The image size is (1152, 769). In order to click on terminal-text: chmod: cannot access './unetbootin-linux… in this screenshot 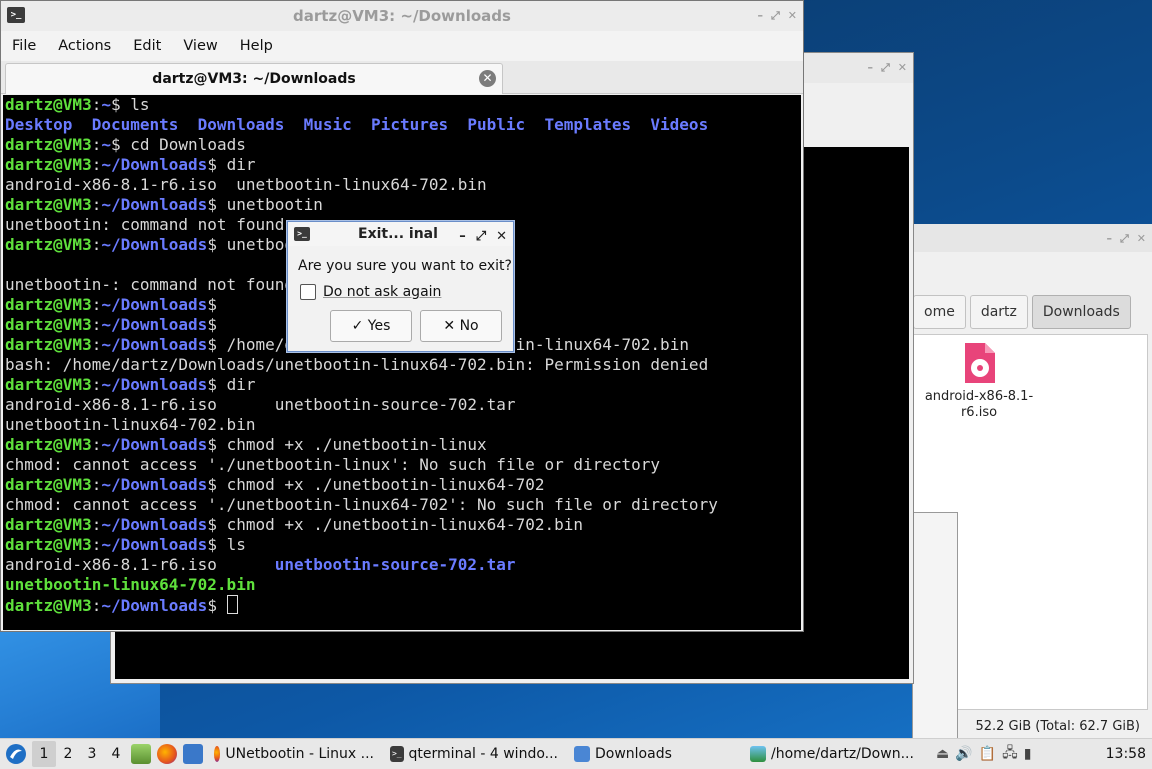, I will do `click(361, 504)`.